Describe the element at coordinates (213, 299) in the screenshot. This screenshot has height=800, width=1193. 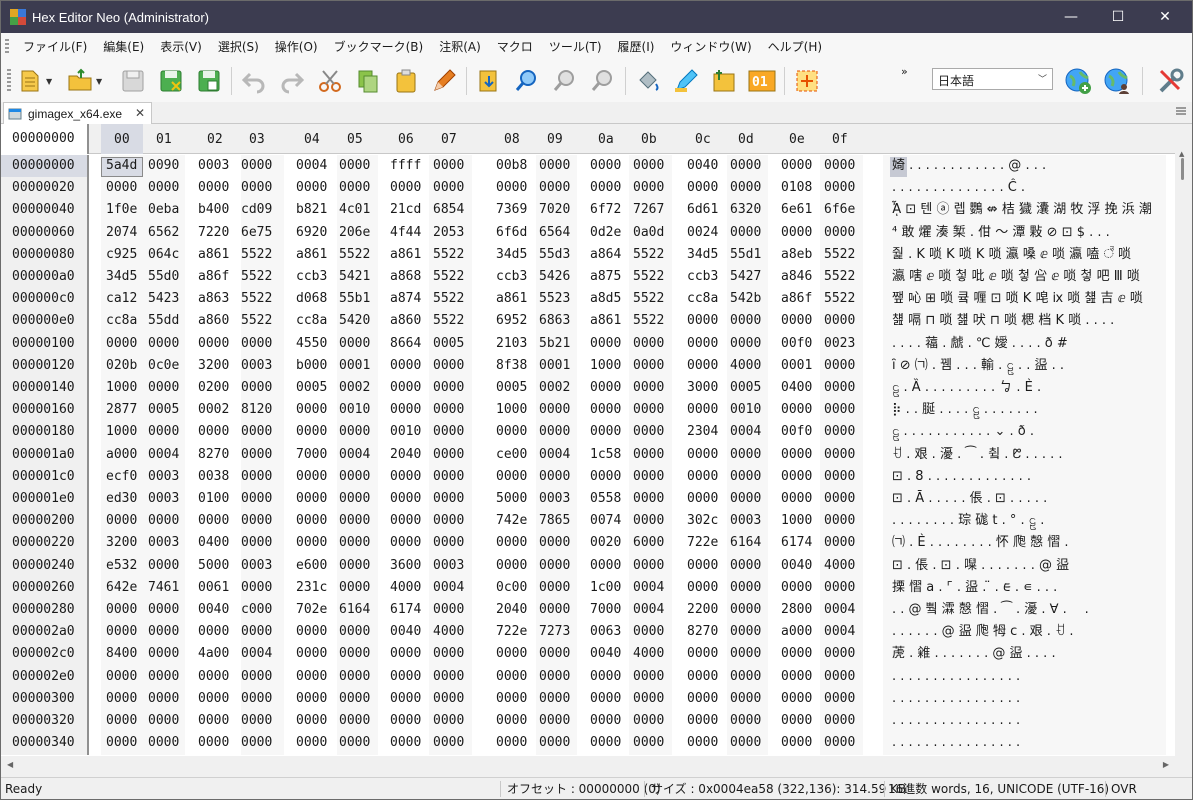
I see `hex-word: a863` at that location.